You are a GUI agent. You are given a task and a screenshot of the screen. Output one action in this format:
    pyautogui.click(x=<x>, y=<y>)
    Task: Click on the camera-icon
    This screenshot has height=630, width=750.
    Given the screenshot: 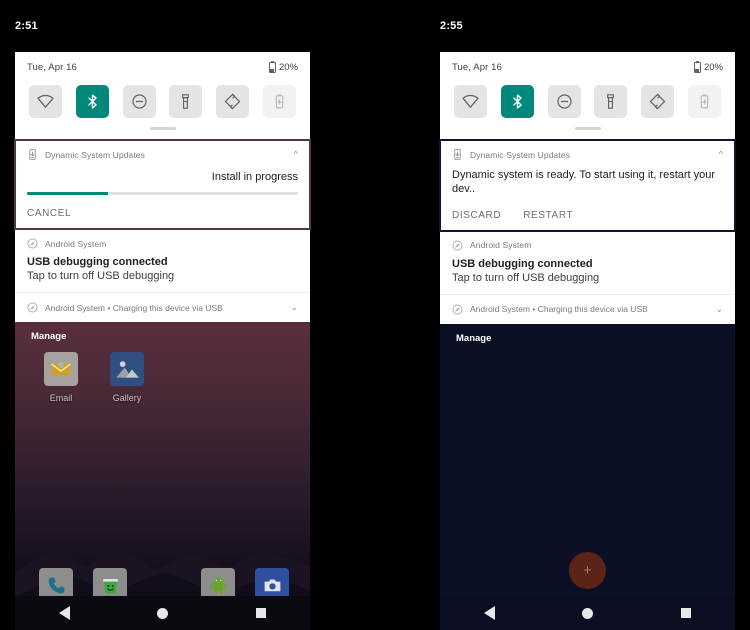 What is the action you would take?
    pyautogui.click(x=272, y=585)
    